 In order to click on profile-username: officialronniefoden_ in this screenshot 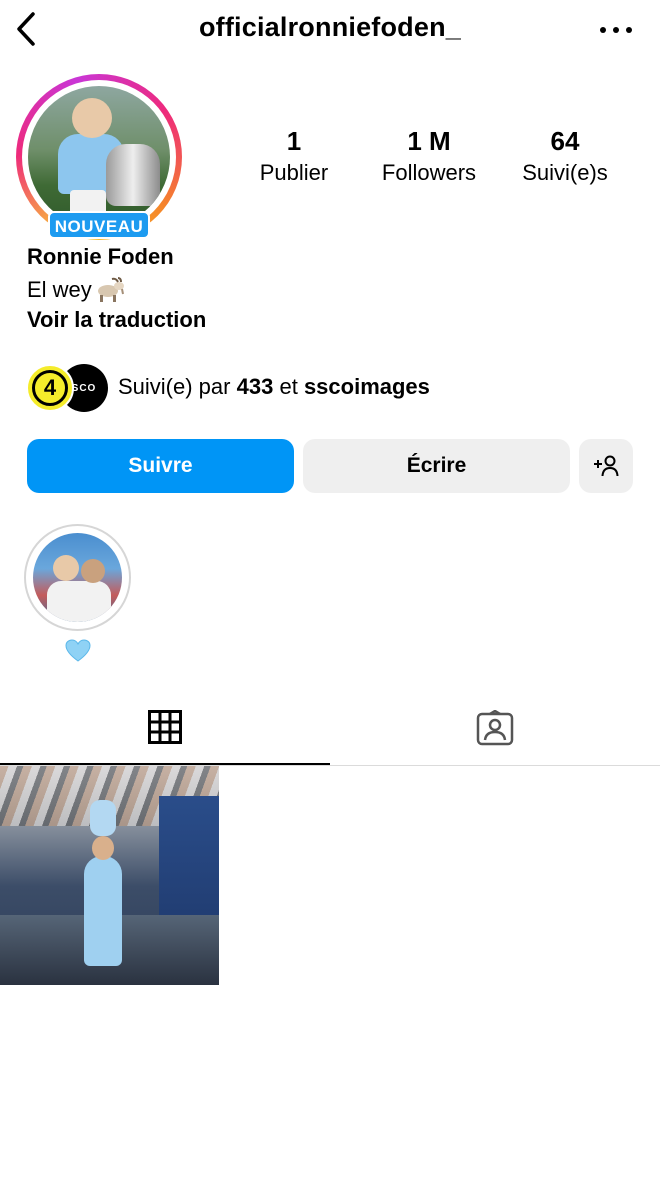, I will do `click(330, 27)`.